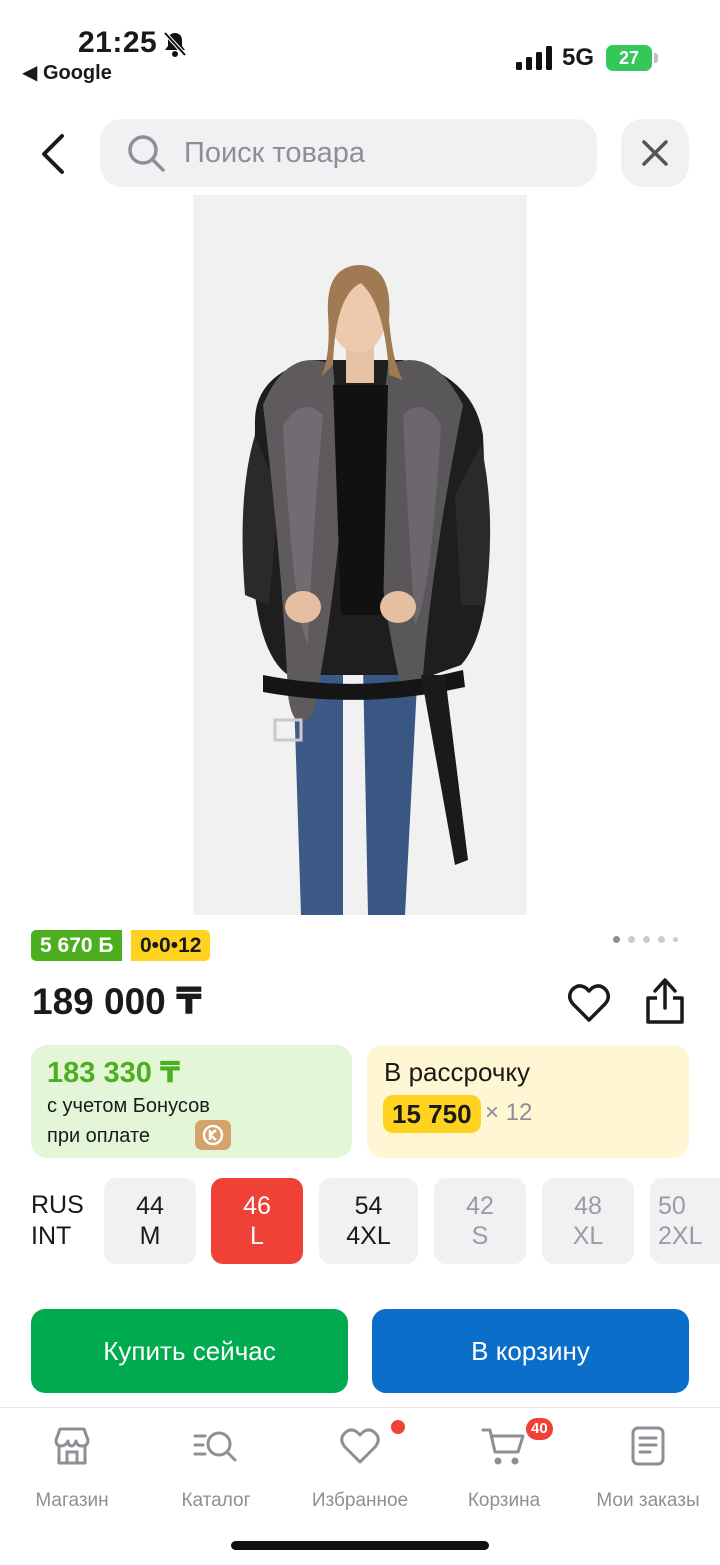  I want to click on search-icon, so click(146, 153).